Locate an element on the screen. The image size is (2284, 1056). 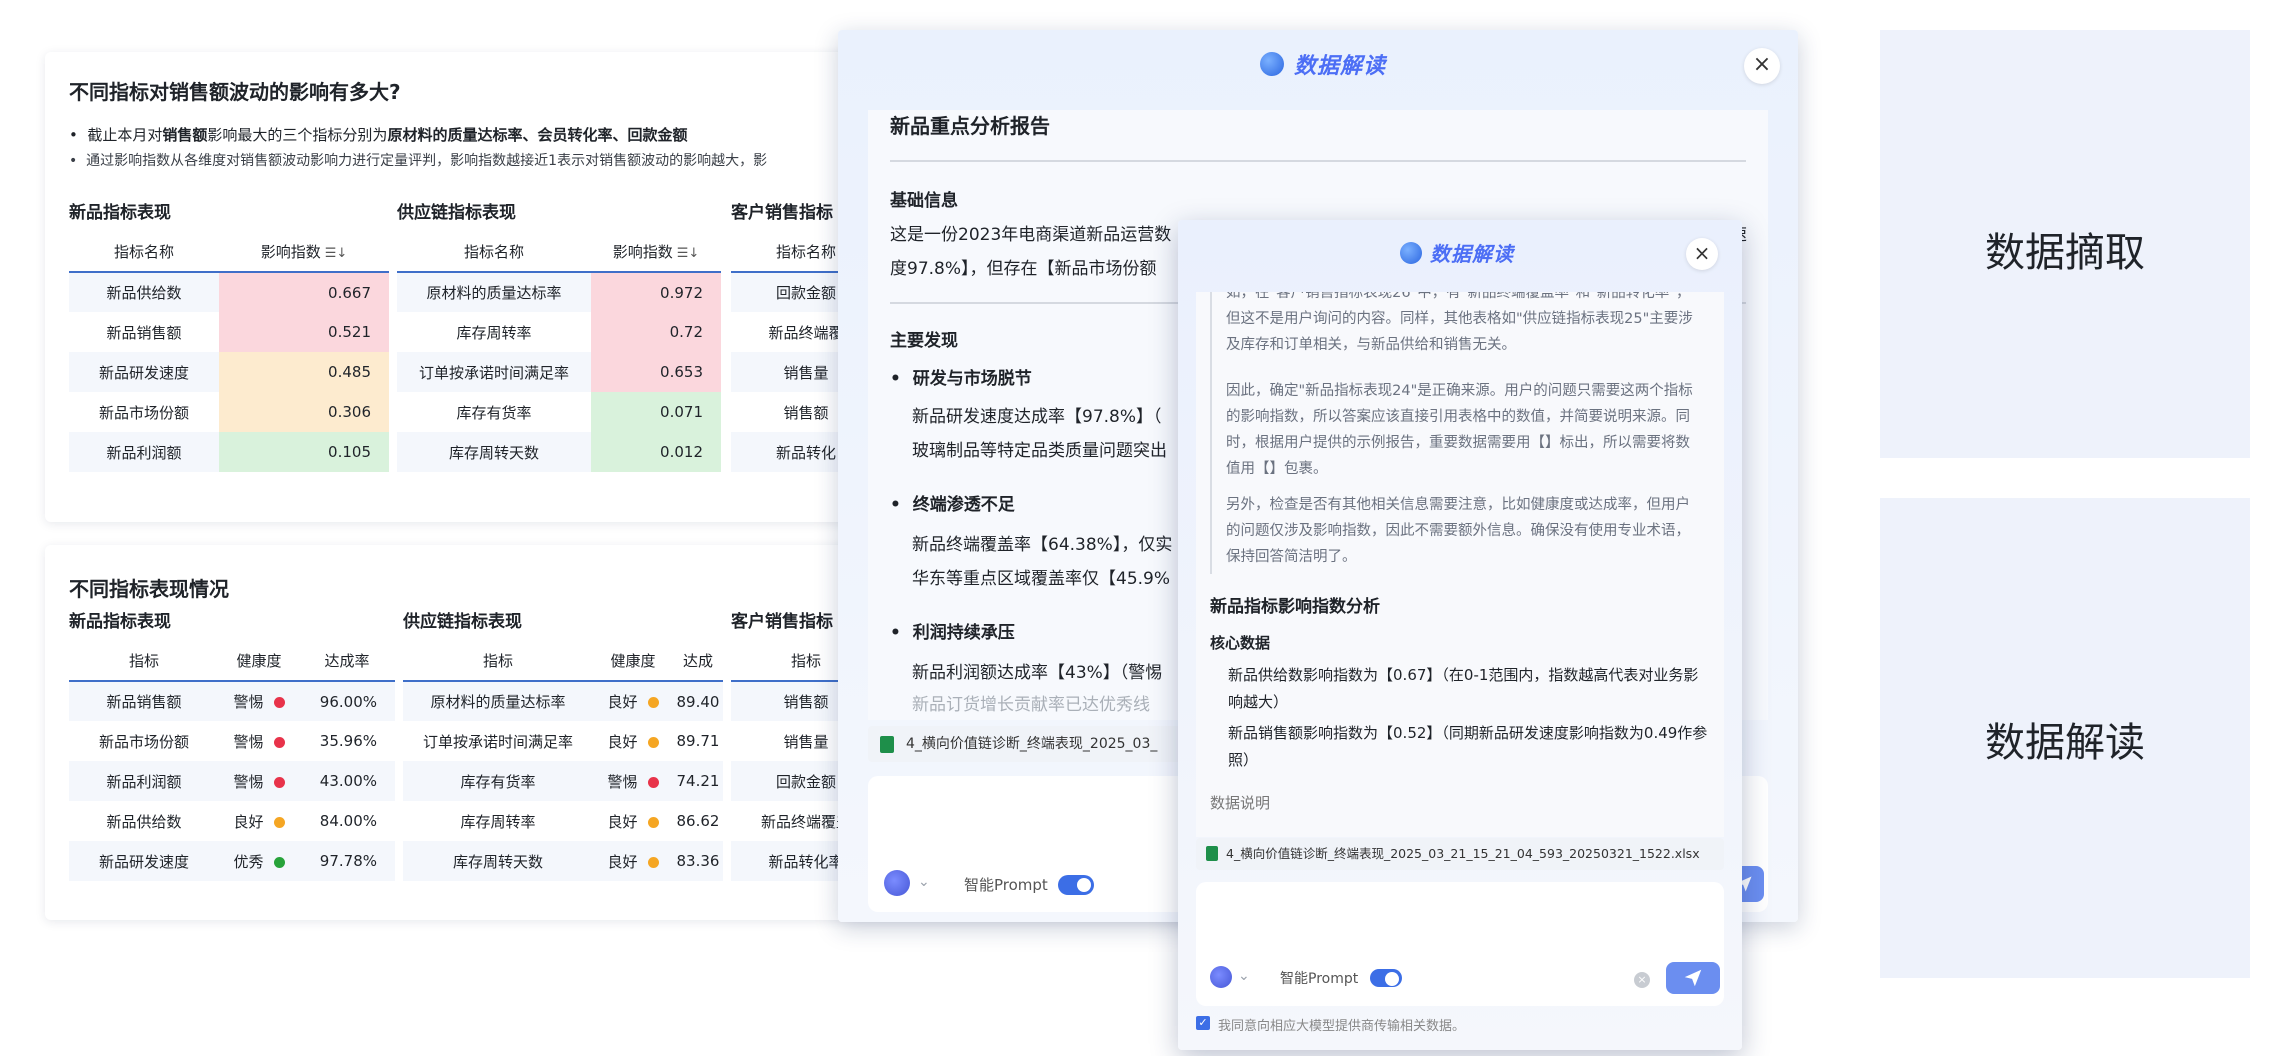
reasoning-quote-bar is located at coordinates (1211, 433).